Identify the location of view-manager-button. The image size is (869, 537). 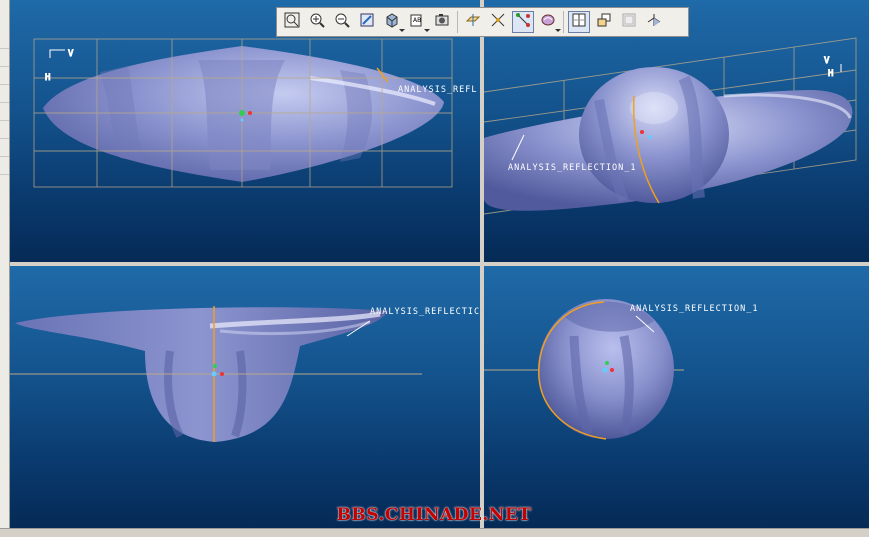
(442, 22).